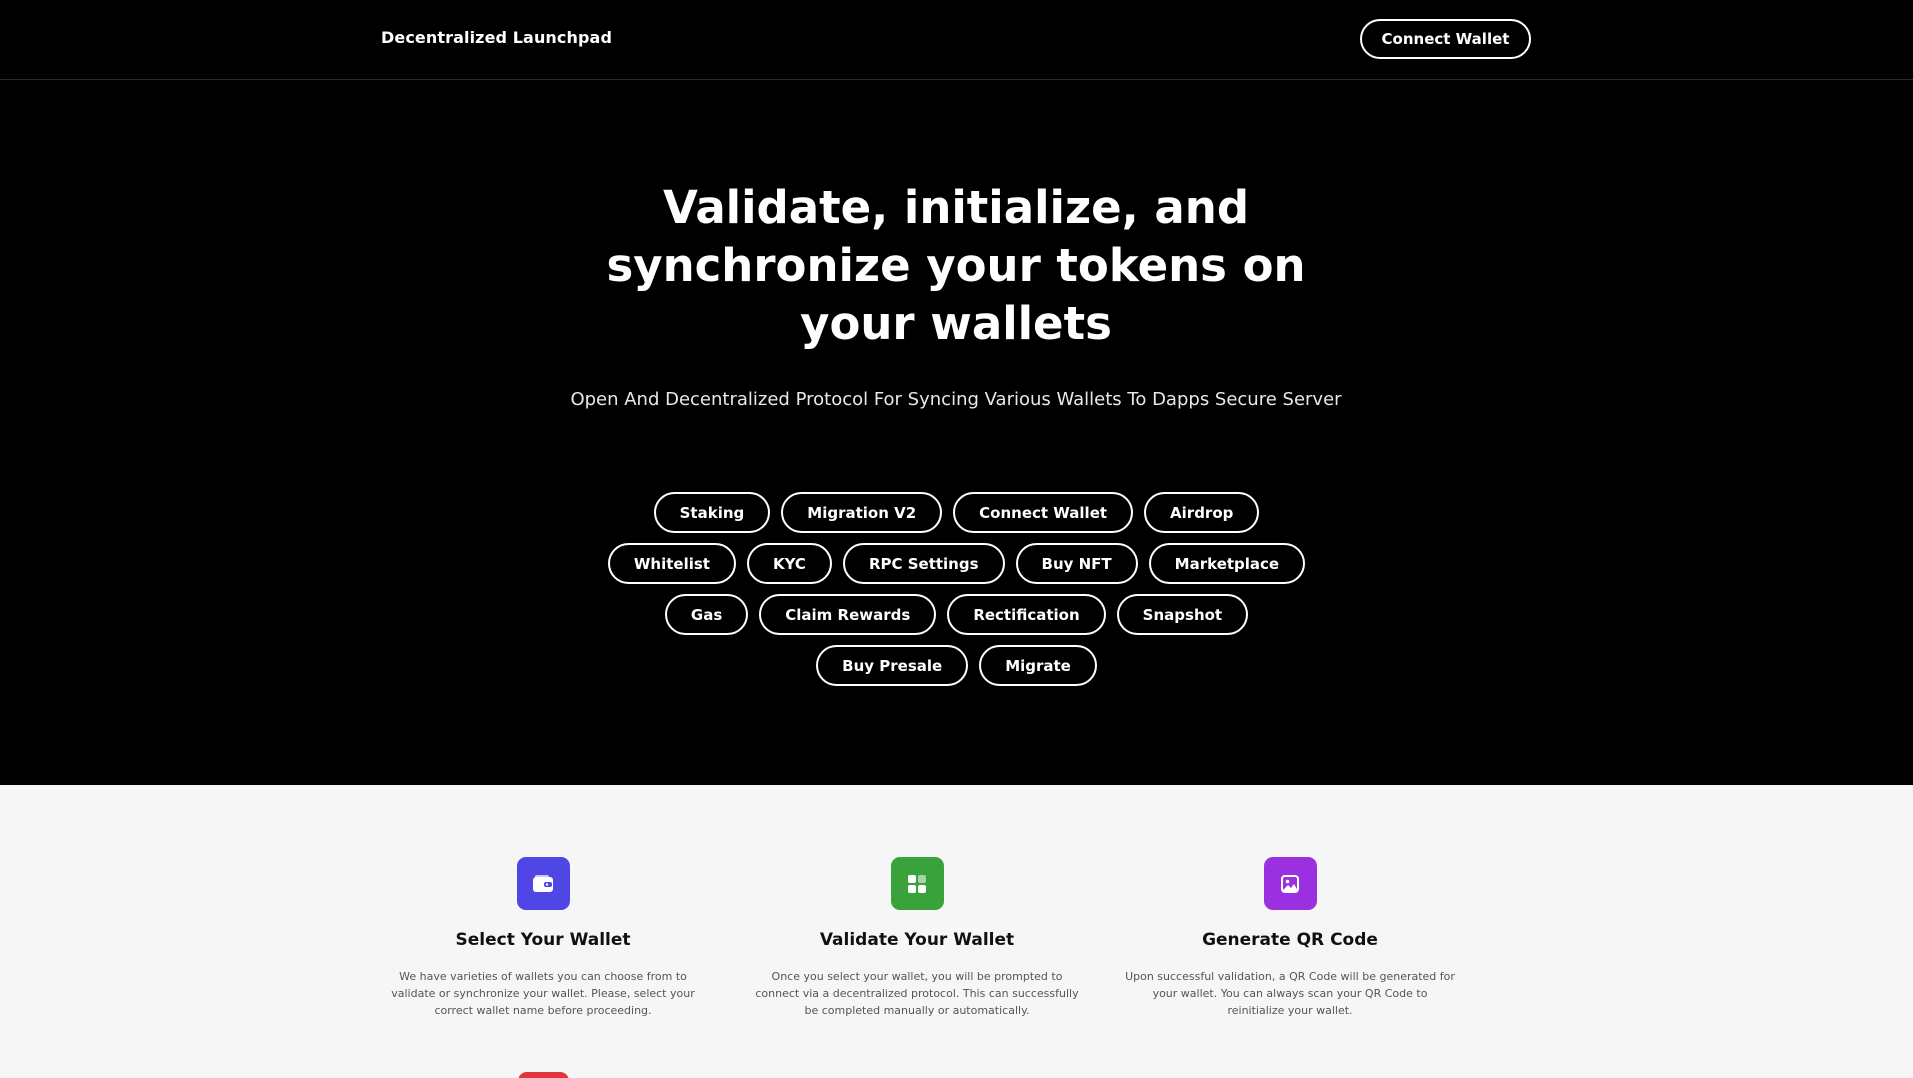 This screenshot has height=1078, width=1913. What do you see at coordinates (789, 563) in the screenshot?
I see `chip-kyc: KYC` at bounding box center [789, 563].